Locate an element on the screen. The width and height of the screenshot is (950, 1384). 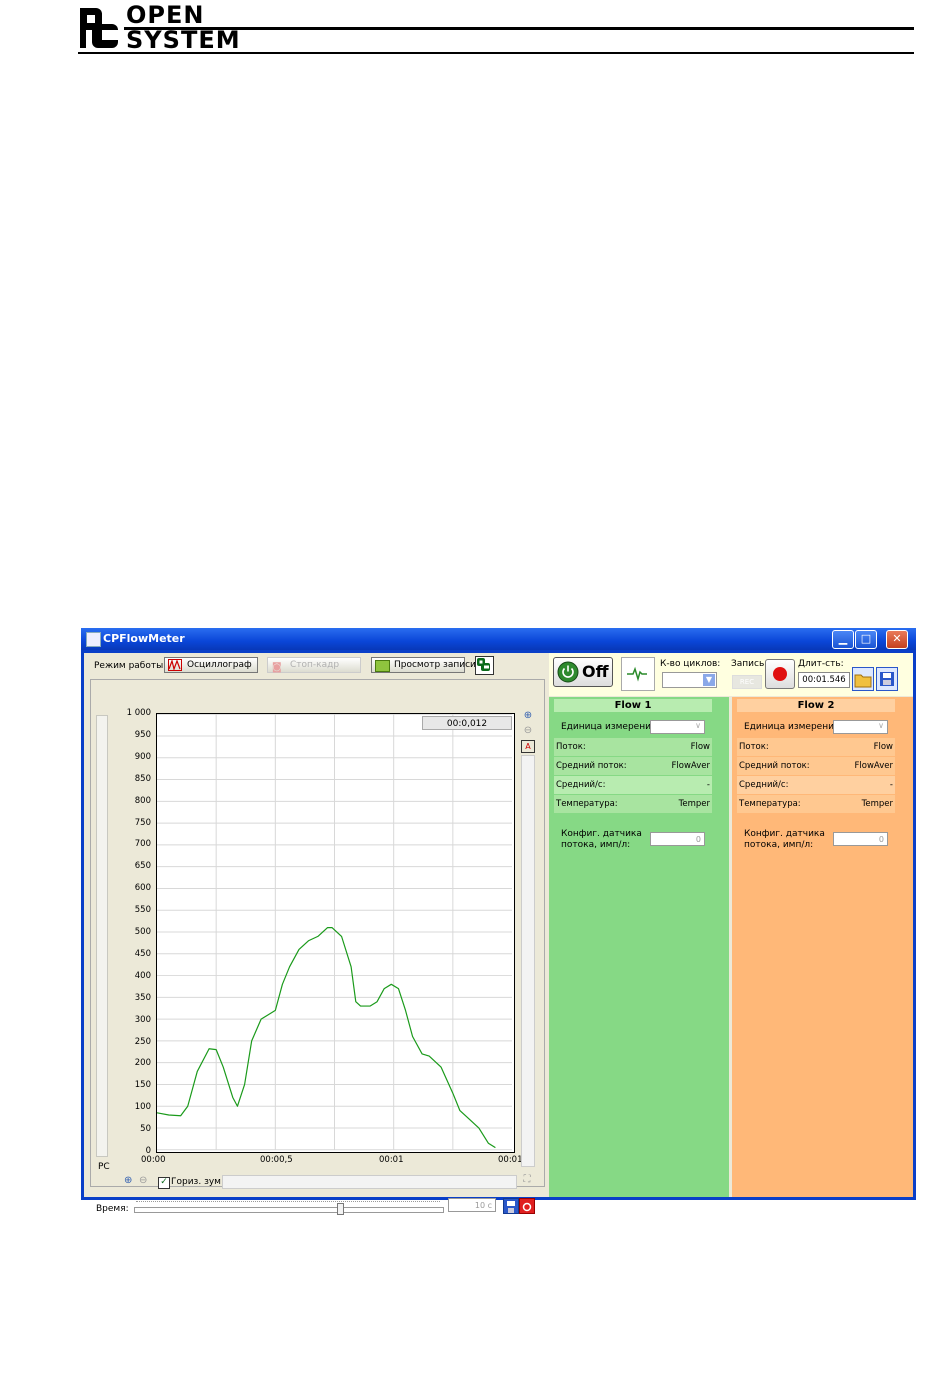
flow2-config-field: 0 is located at coordinates (860, 839).